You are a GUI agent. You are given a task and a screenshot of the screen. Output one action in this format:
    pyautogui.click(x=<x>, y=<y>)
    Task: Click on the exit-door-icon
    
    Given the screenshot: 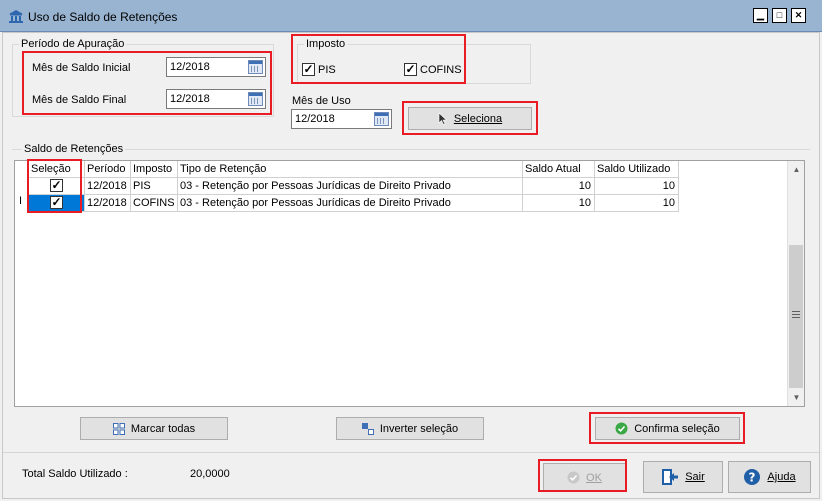 What is the action you would take?
    pyautogui.click(x=670, y=477)
    